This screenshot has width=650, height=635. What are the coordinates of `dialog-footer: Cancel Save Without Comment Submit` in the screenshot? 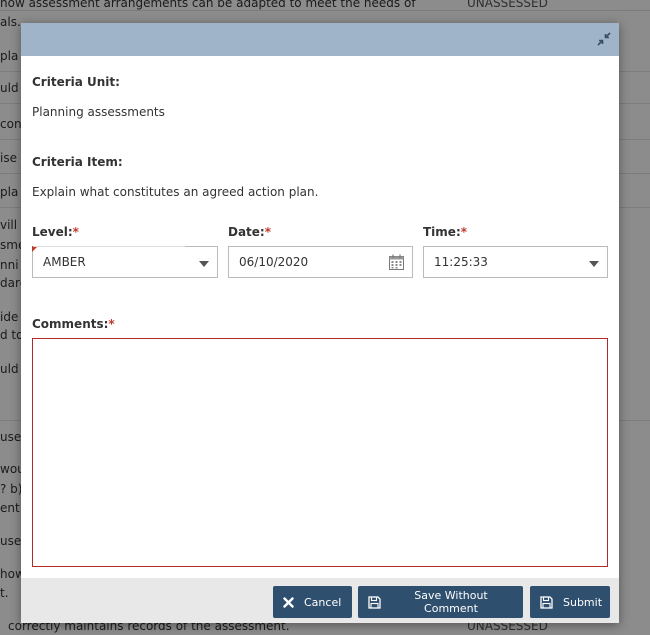 It's located at (320, 600).